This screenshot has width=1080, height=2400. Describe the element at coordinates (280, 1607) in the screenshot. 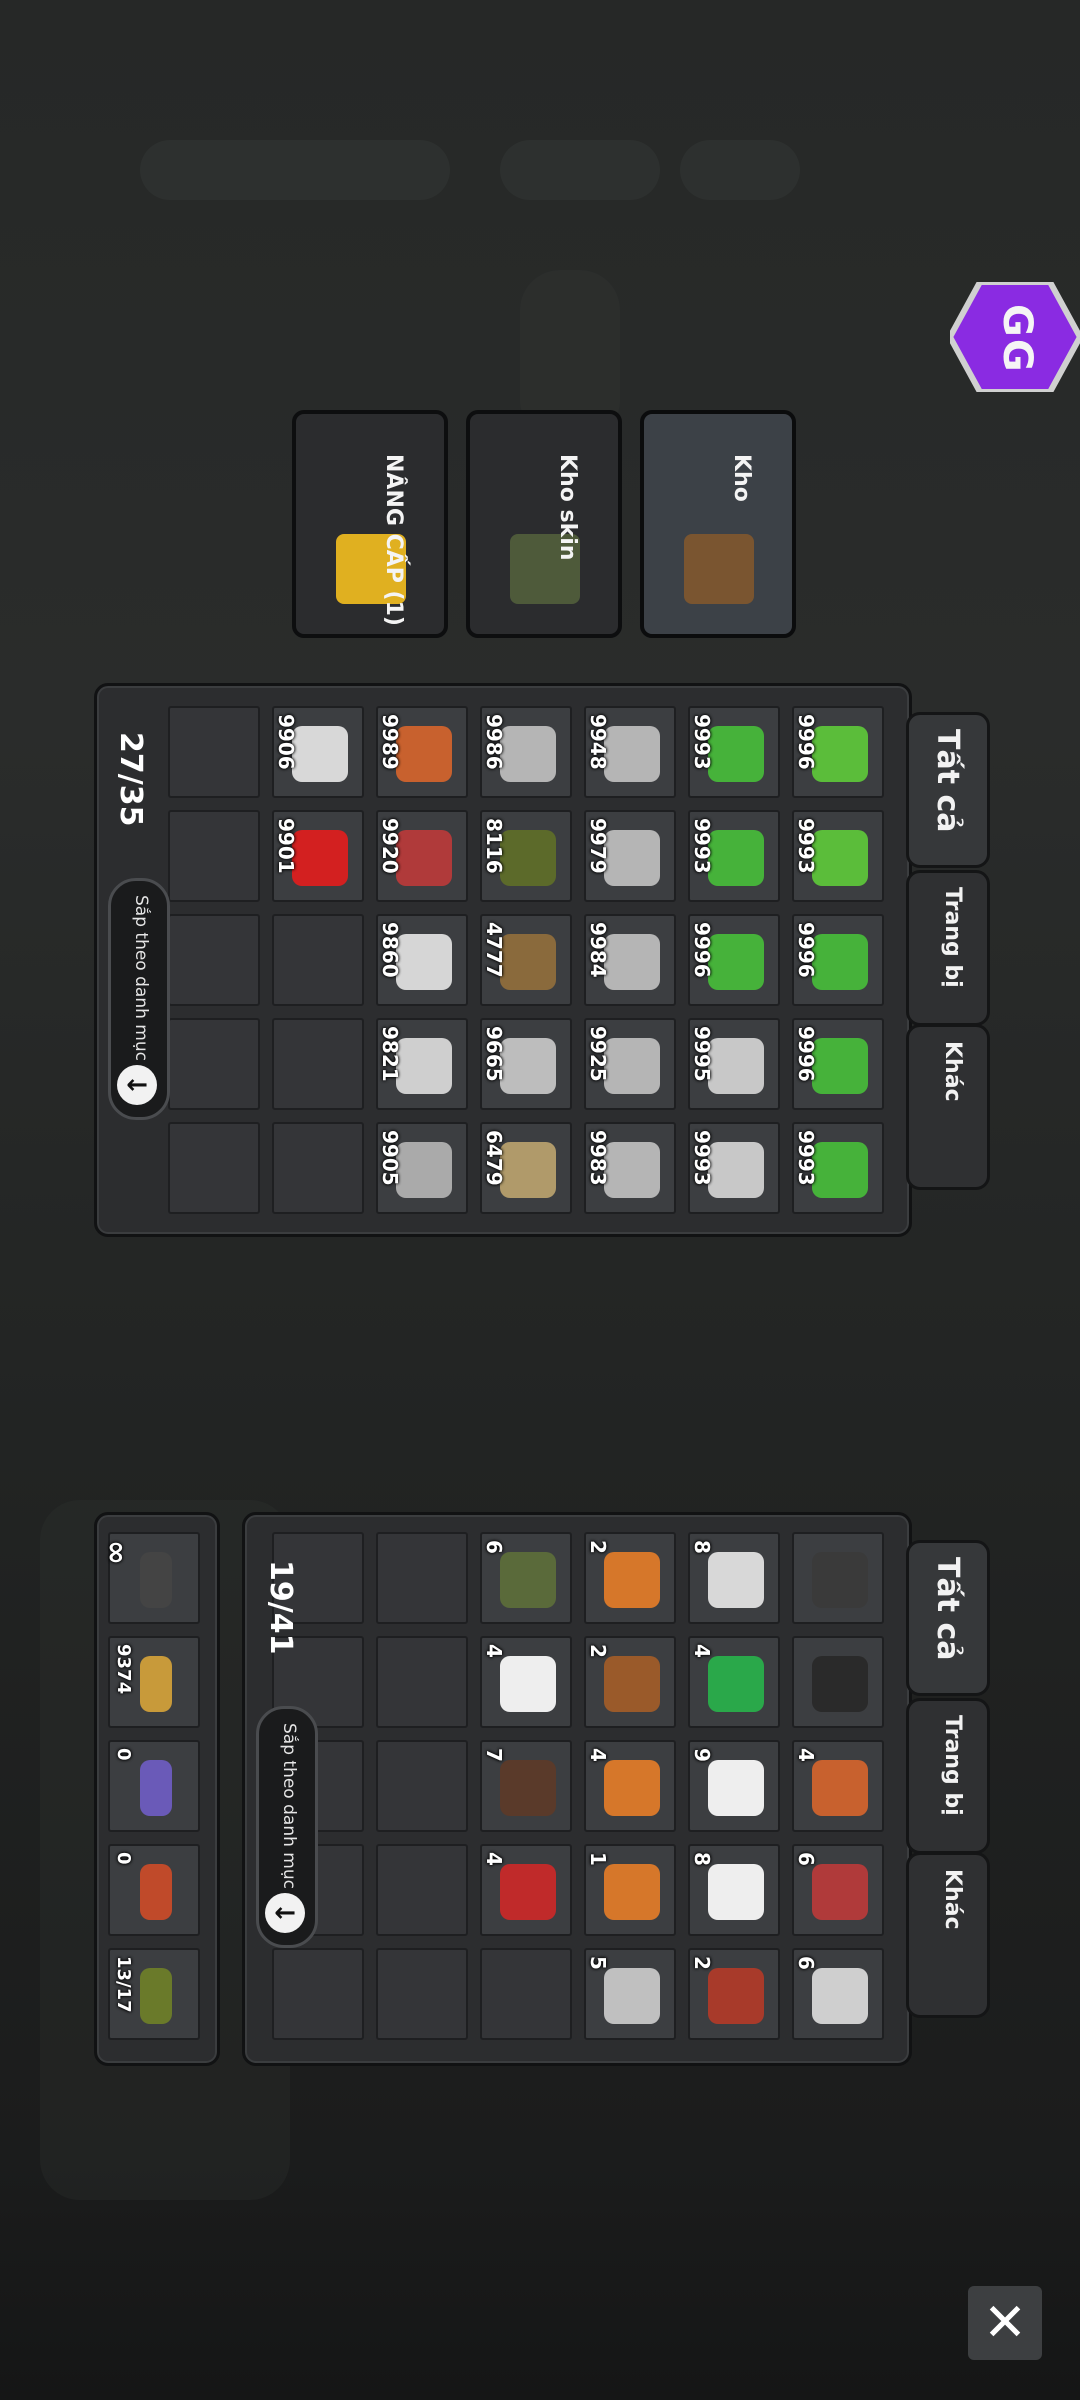

I see `storage-counter: 19/41` at that location.